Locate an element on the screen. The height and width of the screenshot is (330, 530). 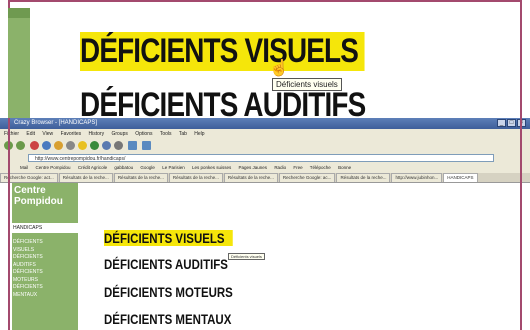
frame-border-right is located at coordinates (521, 224).